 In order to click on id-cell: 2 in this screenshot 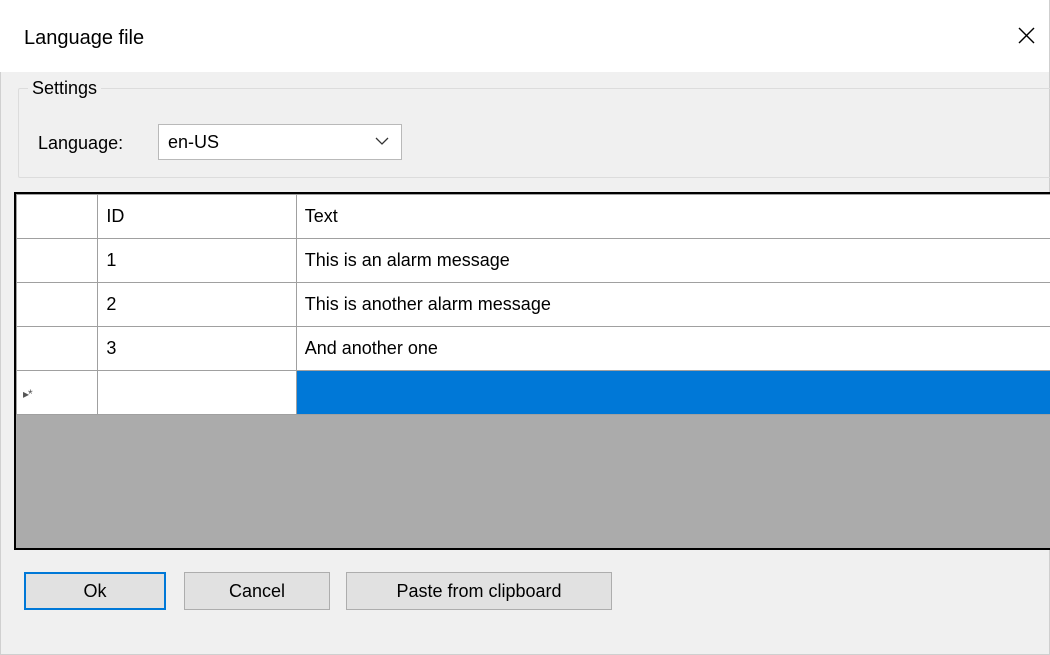, I will do `click(197, 304)`.